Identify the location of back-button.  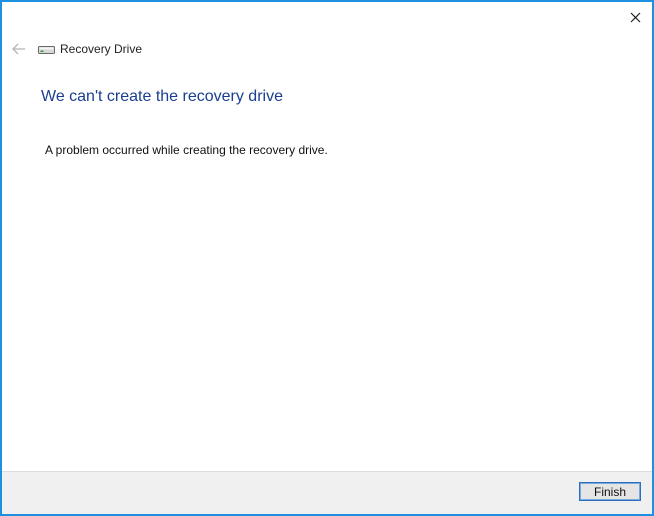
(19, 49).